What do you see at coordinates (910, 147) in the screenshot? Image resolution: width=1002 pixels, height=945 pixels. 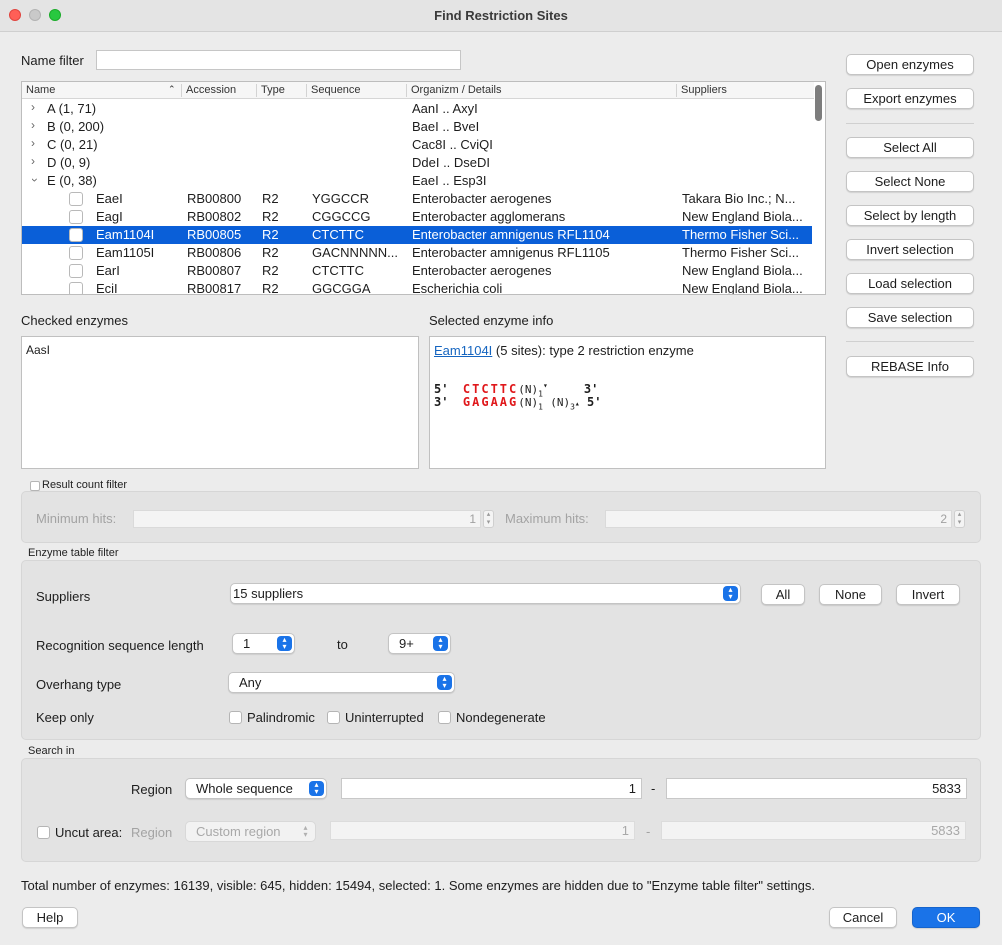 I see `select-all-button: Select All` at bounding box center [910, 147].